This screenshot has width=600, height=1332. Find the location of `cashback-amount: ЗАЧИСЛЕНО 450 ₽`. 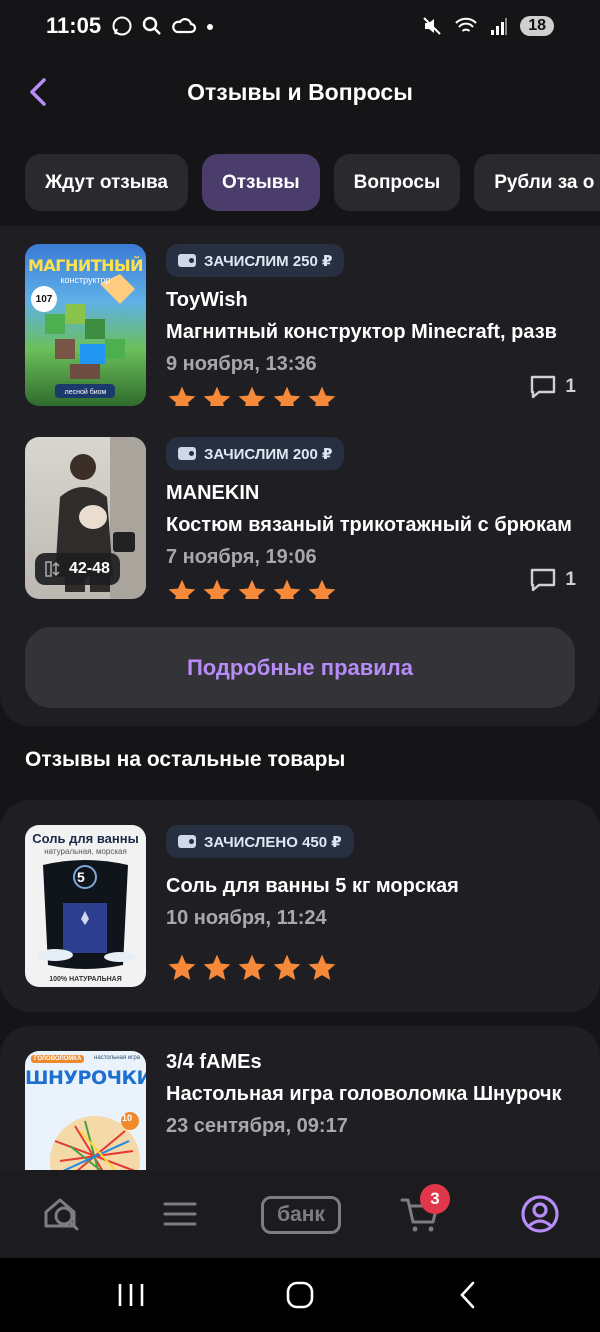

cashback-amount: ЗАЧИСЛЕНО 450 ₽ is located at coordinates (273, 842).